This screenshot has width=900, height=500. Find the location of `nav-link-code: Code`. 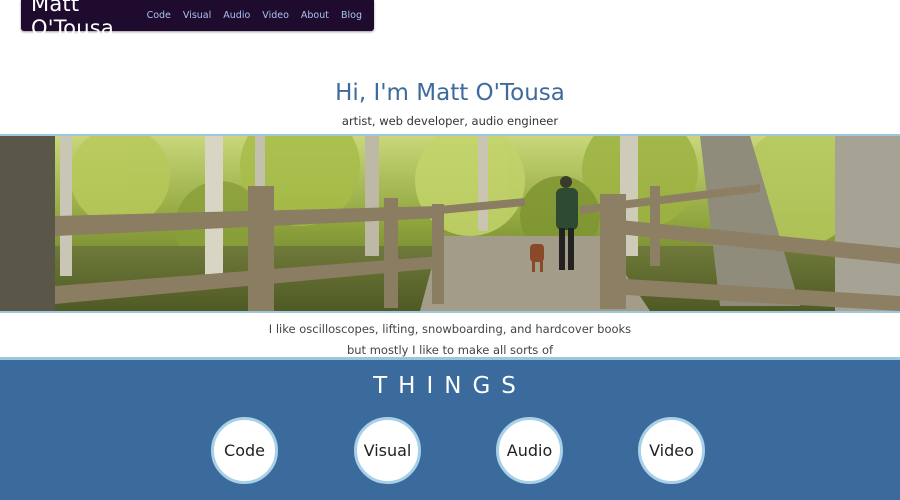

nav-link-code: Code is located at coordinates (159, 15).